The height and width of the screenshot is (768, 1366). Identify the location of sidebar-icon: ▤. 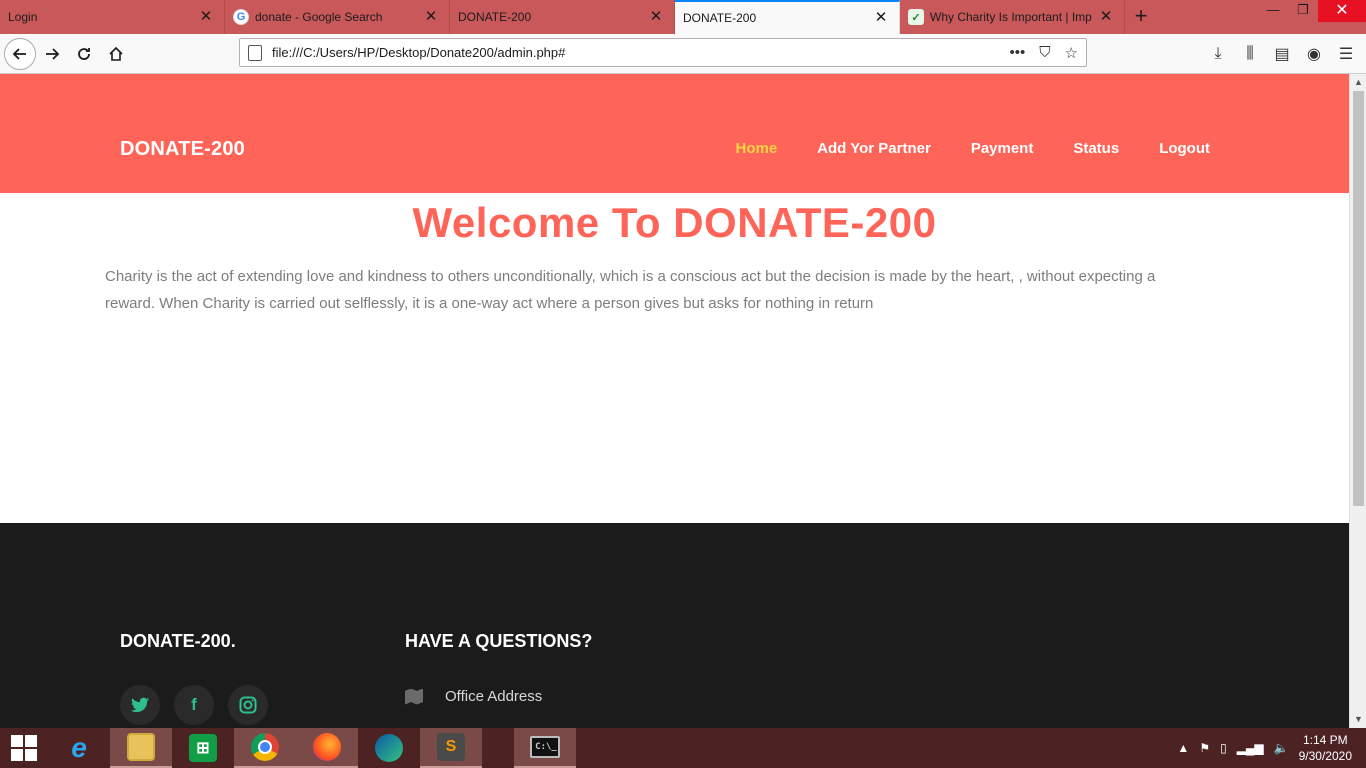
(1282, 54).